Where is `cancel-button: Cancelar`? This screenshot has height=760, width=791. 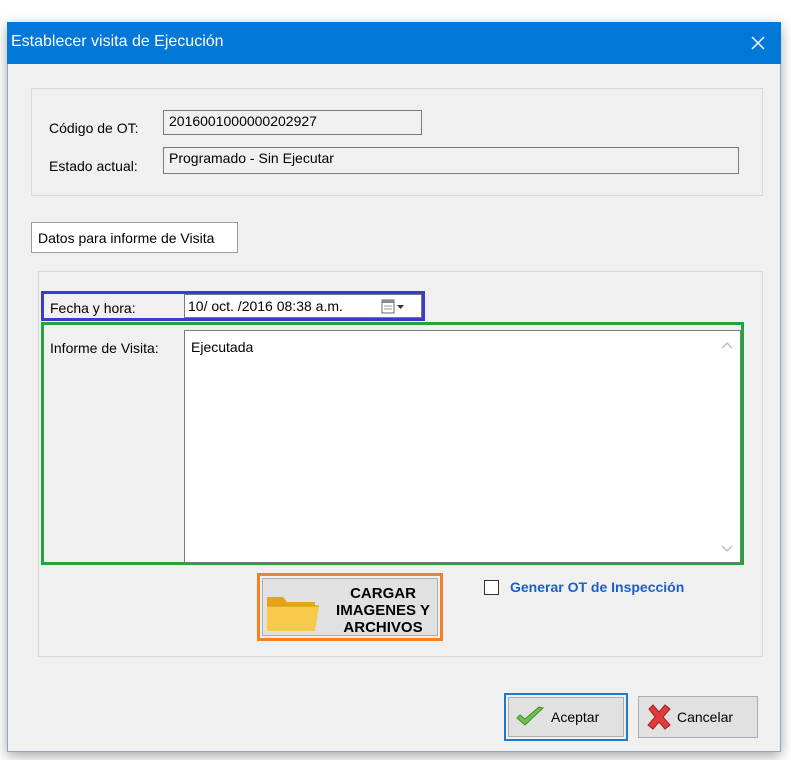
cancel-button: Cancelar is located at coordinates (698, 717).